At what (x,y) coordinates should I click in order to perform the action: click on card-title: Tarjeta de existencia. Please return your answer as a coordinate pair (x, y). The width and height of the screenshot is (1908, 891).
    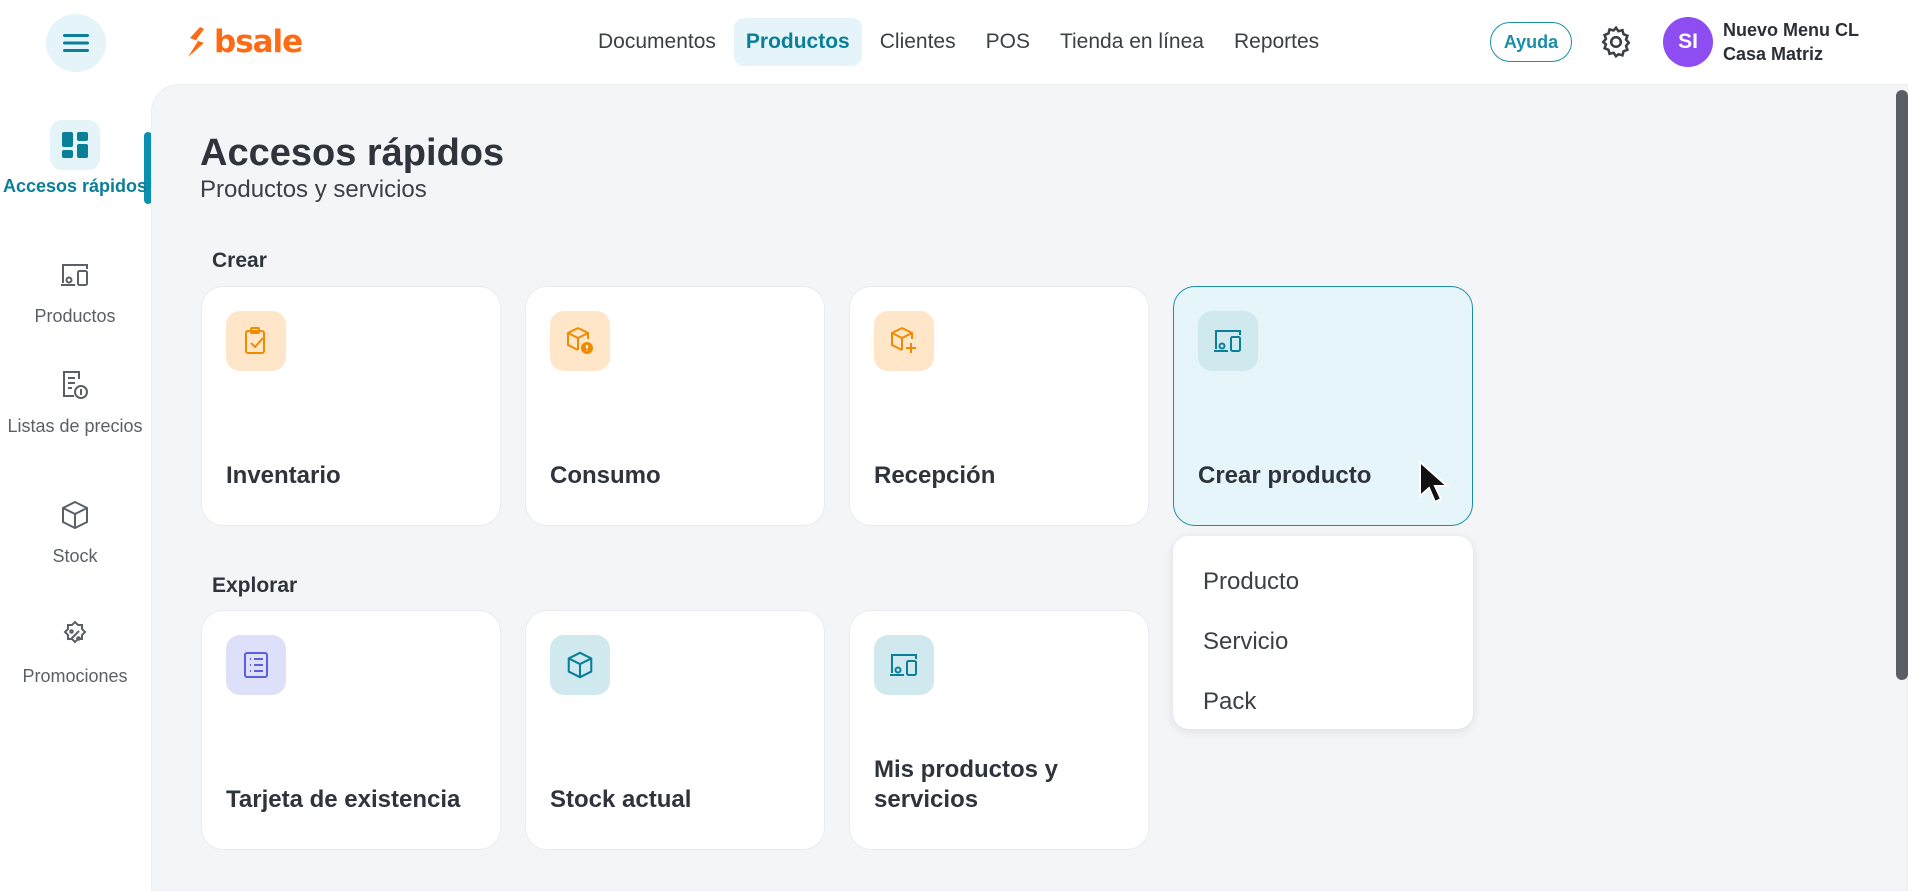
    Looking at the image, I should click on (343, 799).